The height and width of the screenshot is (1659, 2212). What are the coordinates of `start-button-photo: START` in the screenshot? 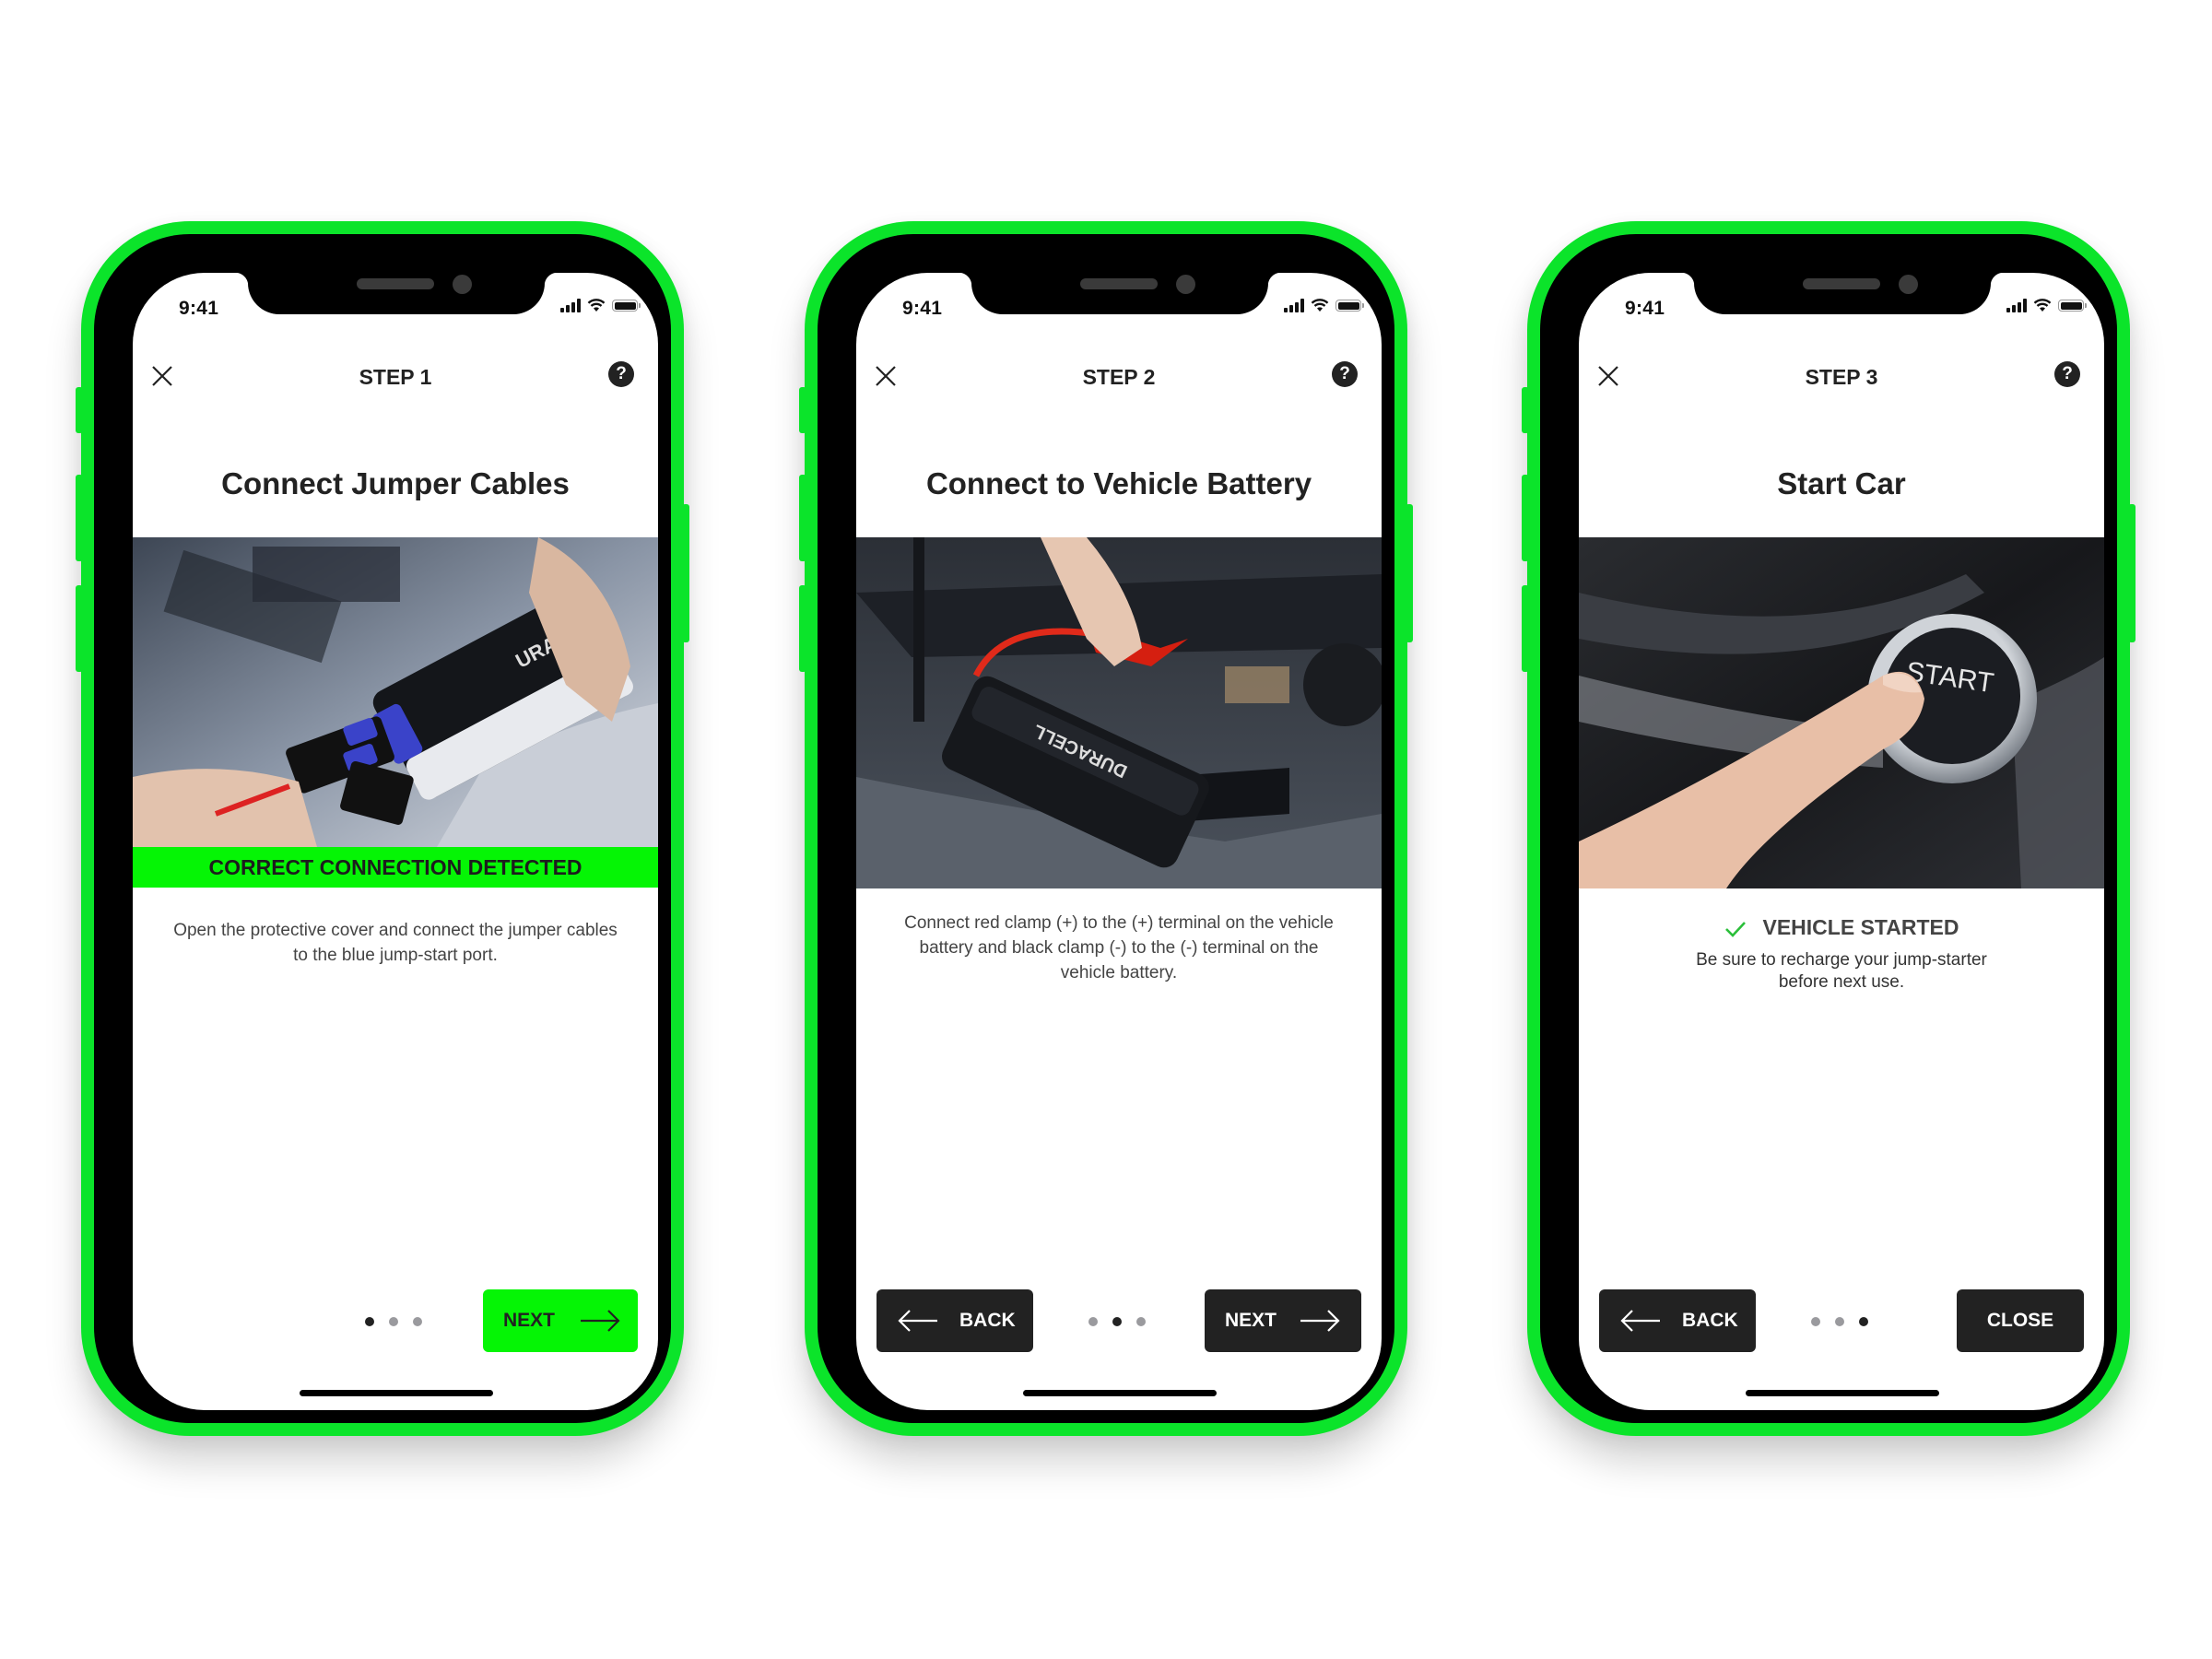 It's located at (1841, 712).